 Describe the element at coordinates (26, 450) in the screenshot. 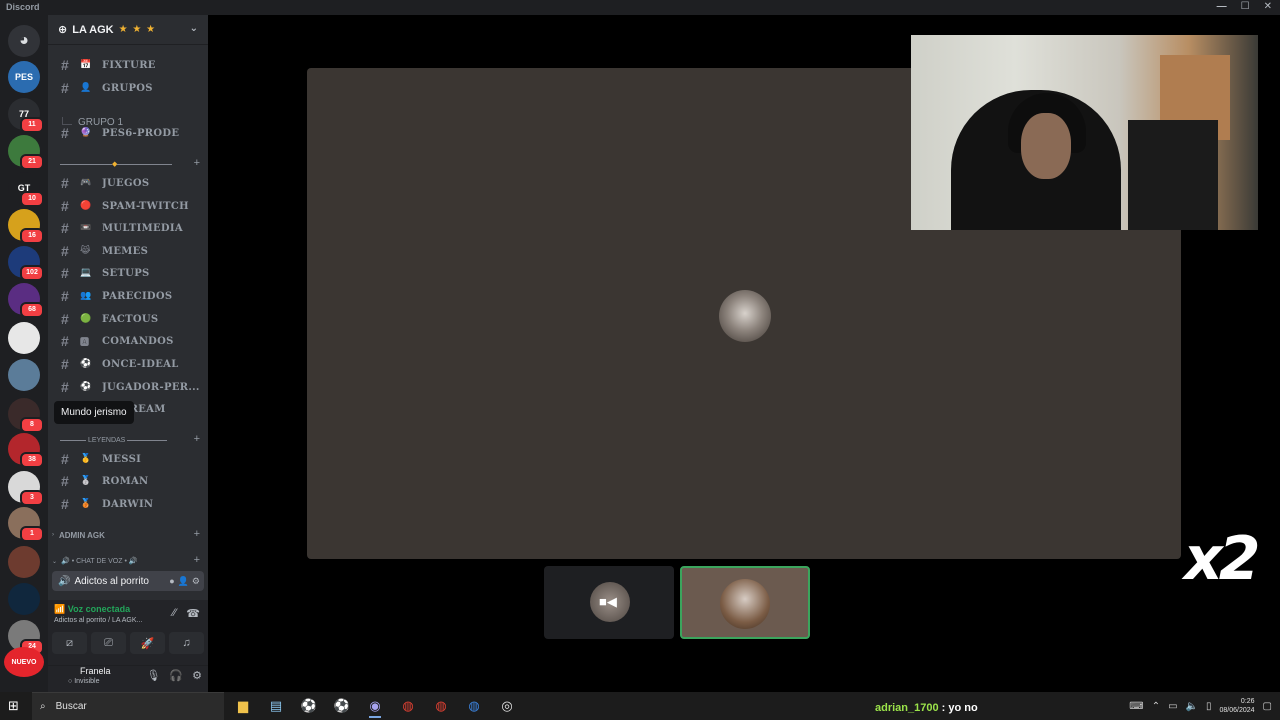

I see `server-icon-guild-red: 38` at that location.